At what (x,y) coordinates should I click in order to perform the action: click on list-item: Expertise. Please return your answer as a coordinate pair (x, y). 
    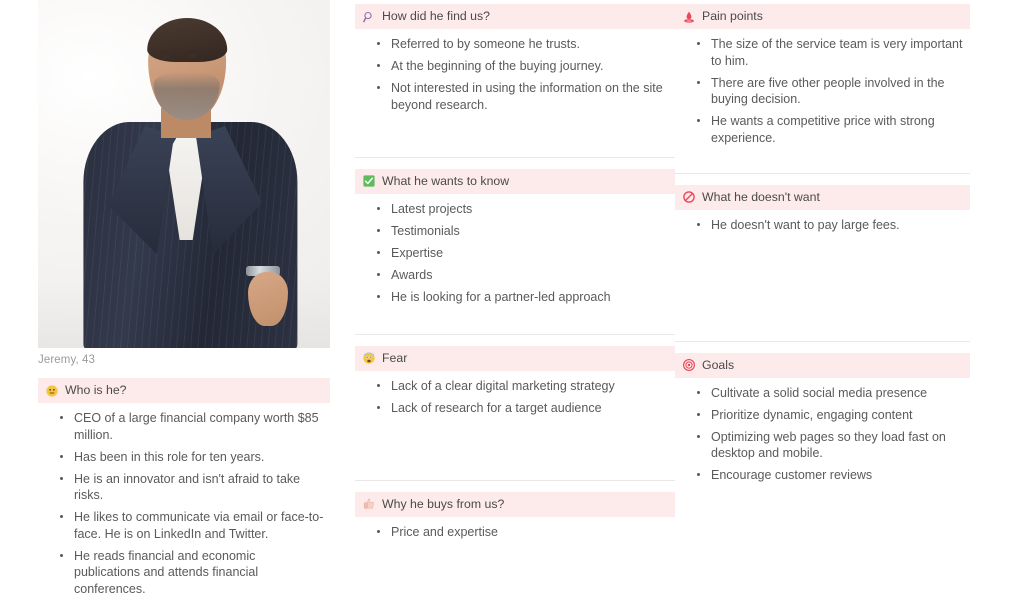
    Looking at the image, I should click on (523, 253).